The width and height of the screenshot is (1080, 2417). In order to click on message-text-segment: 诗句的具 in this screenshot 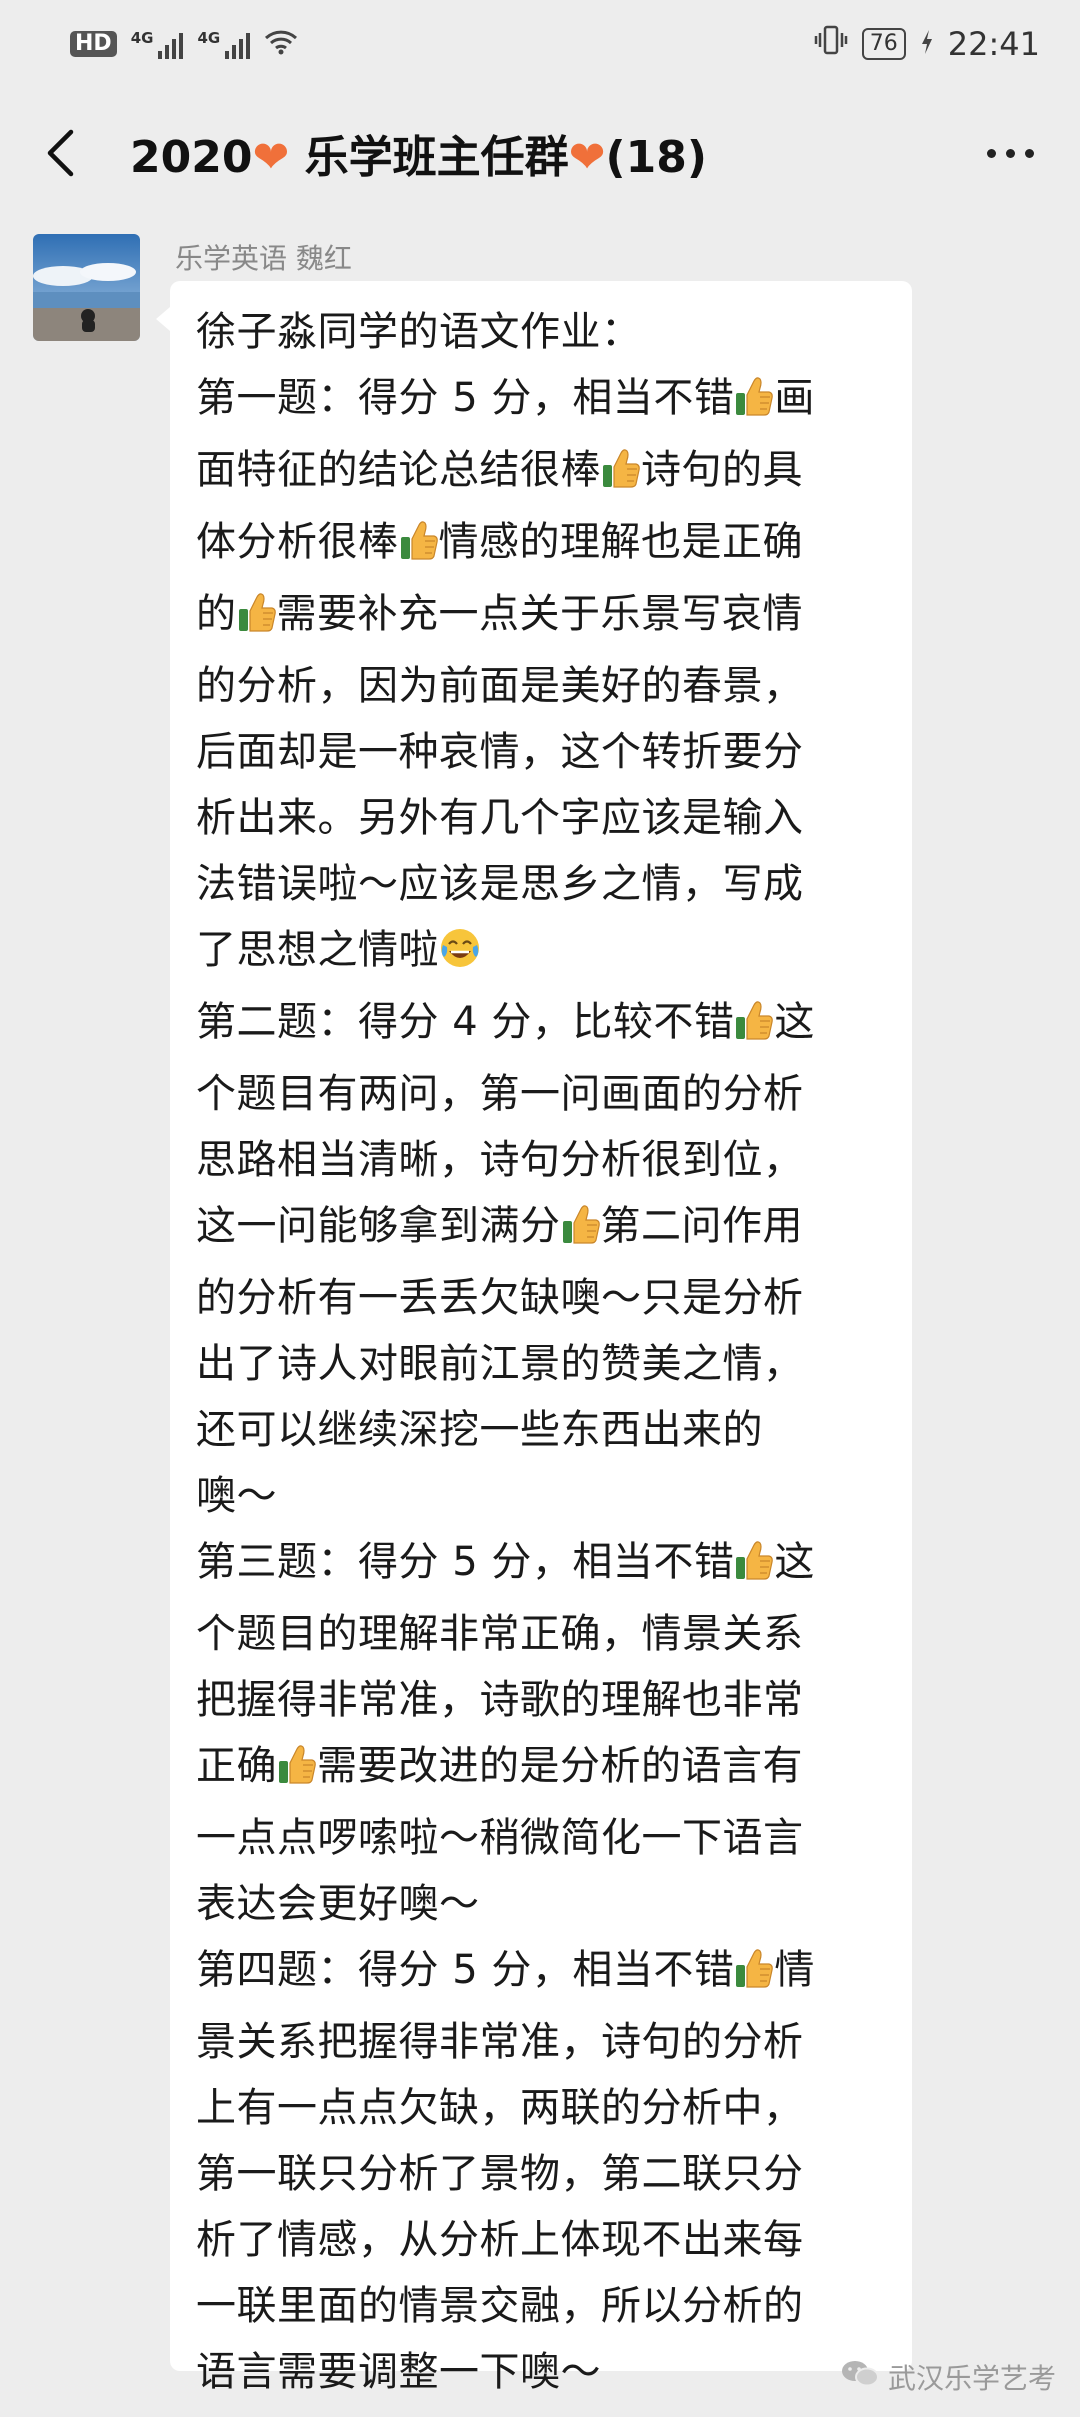, I will do `click(722, 470)`.